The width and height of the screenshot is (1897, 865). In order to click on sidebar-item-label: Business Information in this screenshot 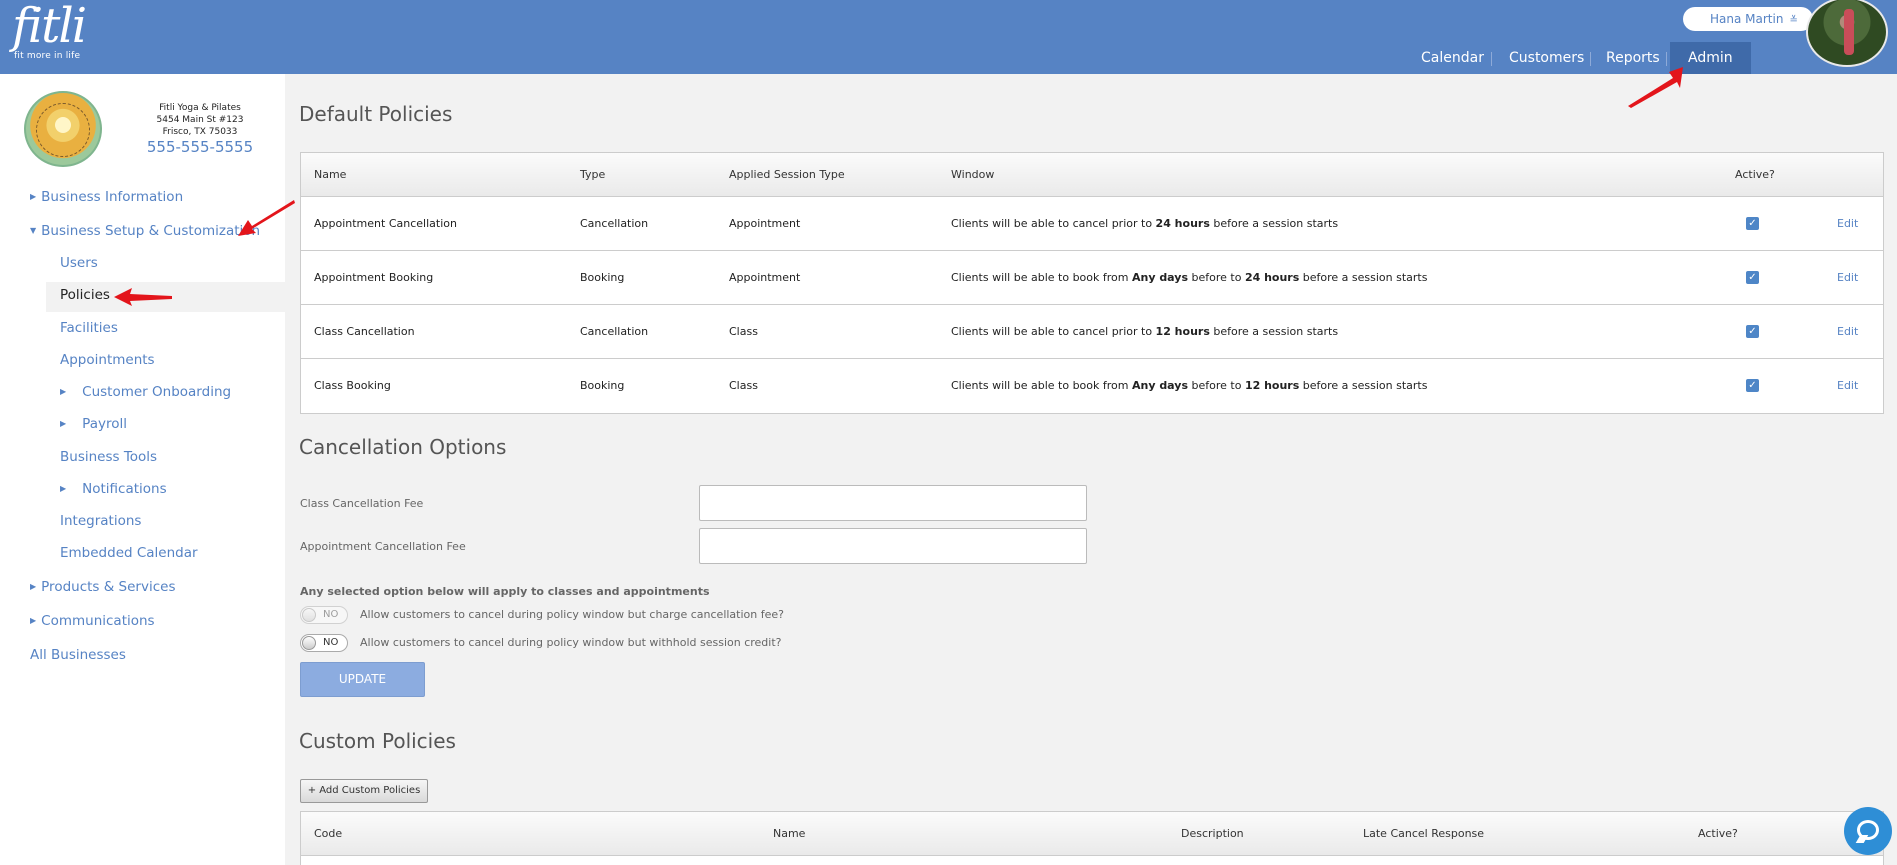, I will do `click(112, 197)`.